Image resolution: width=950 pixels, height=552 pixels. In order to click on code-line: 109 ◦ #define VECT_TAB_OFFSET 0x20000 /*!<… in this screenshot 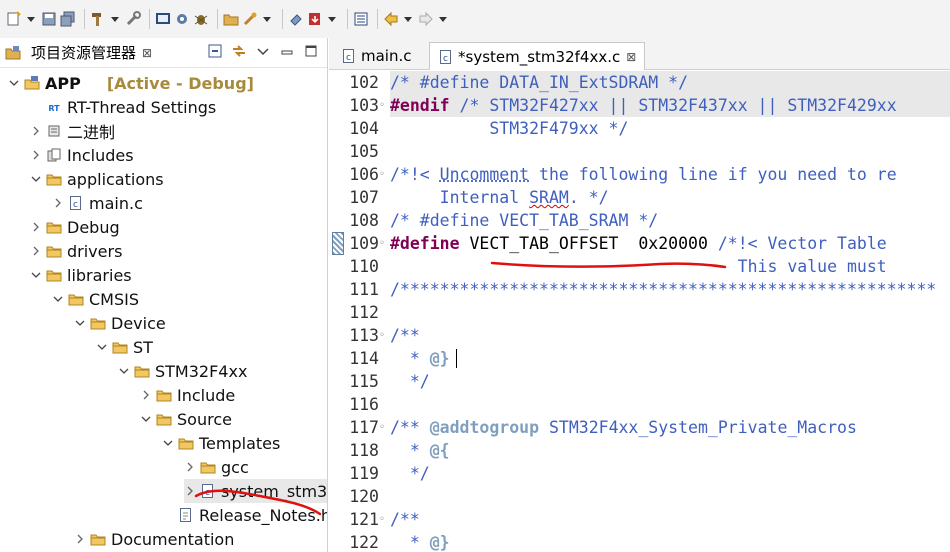, I will do `click(639, 243)`.